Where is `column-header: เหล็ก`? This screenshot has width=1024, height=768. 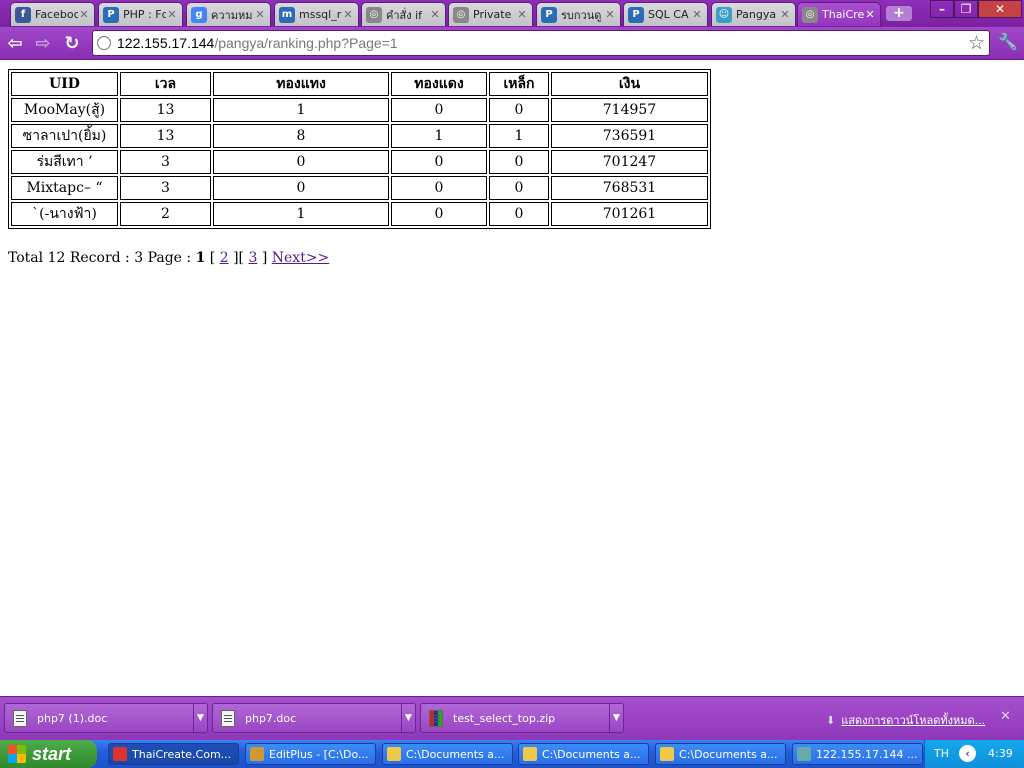
column-header: เหล็ก is located at coordinates (519, 84).